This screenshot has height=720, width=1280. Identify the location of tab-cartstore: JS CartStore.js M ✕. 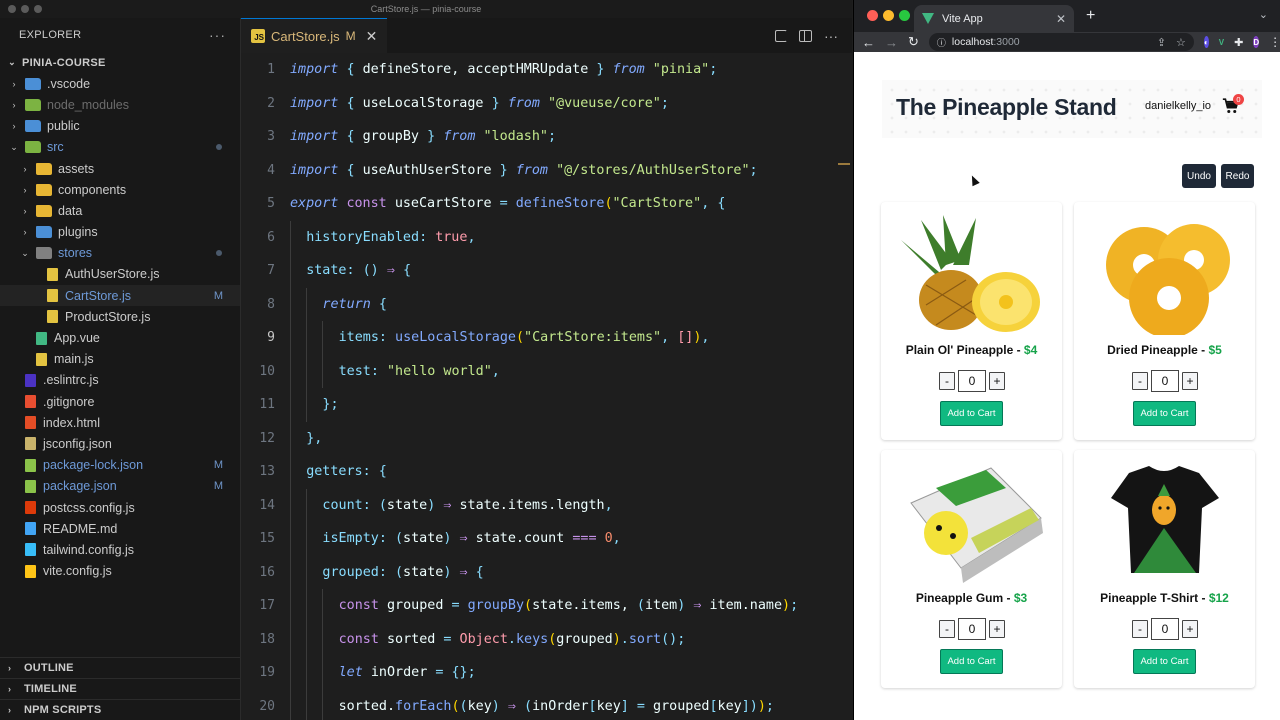
(314, 35).